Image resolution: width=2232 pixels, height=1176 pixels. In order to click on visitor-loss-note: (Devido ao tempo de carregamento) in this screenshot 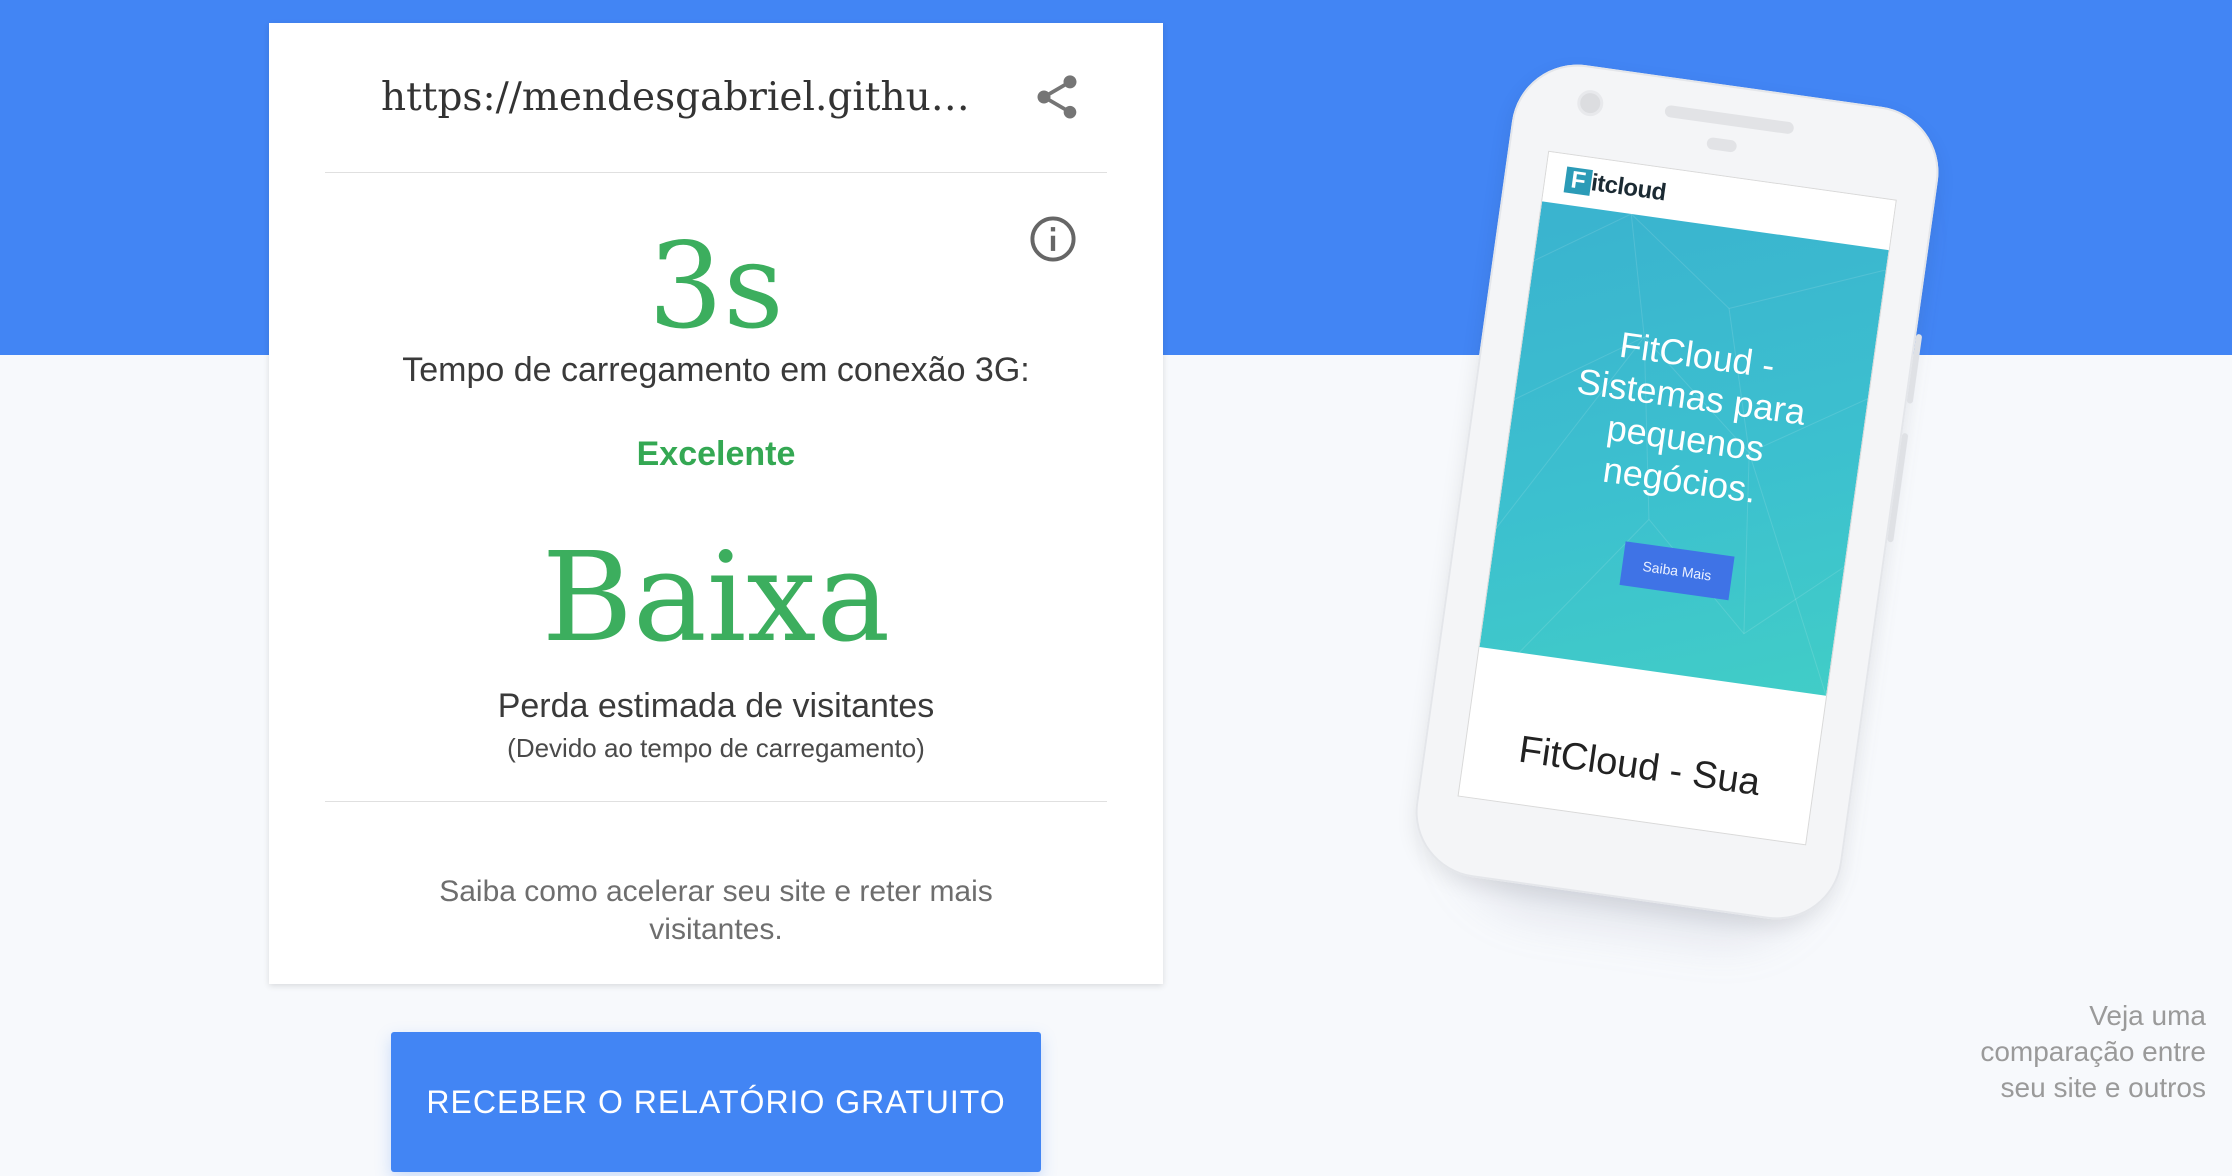, I will do `click(716, 748)`.